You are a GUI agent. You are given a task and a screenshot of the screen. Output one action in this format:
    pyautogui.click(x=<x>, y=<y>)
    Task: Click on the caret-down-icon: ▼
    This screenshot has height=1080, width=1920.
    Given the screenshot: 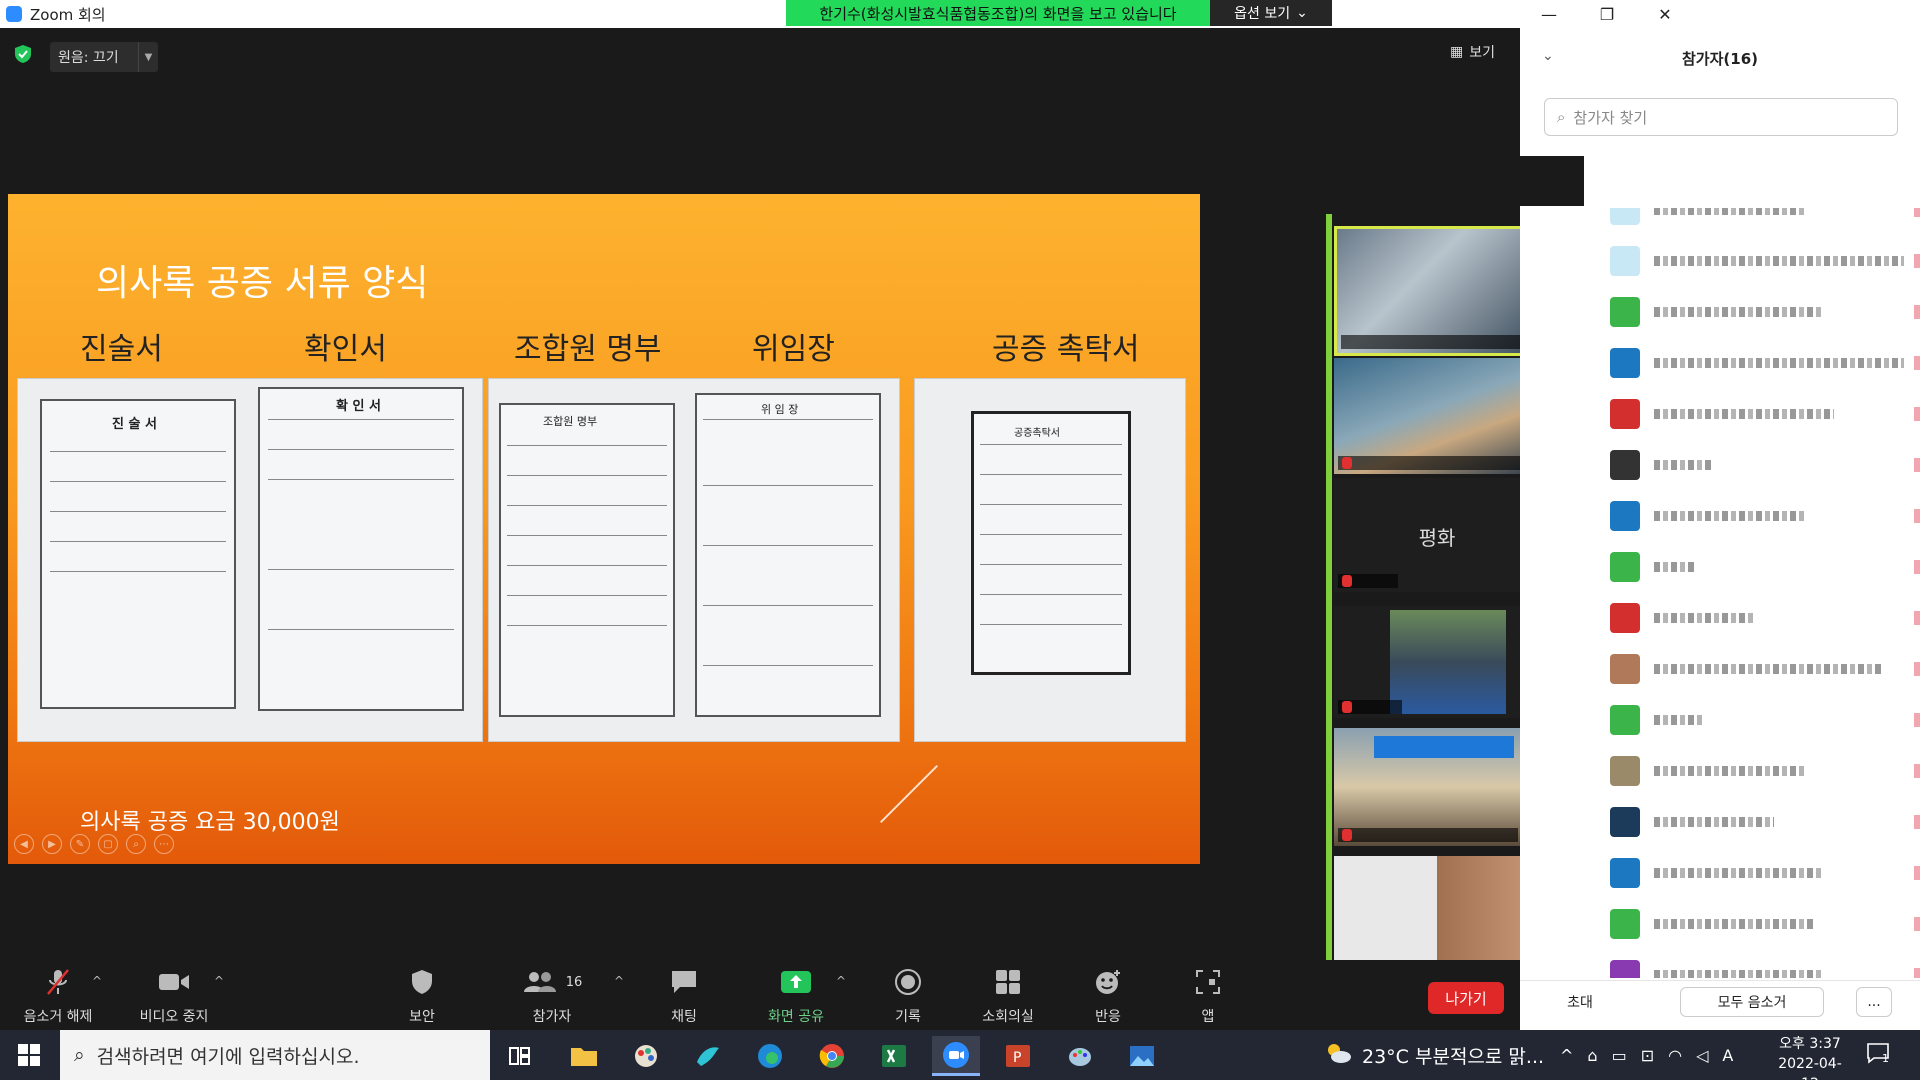 What is the action you would take?
    pyautogui.click(x=148, y=57)
    